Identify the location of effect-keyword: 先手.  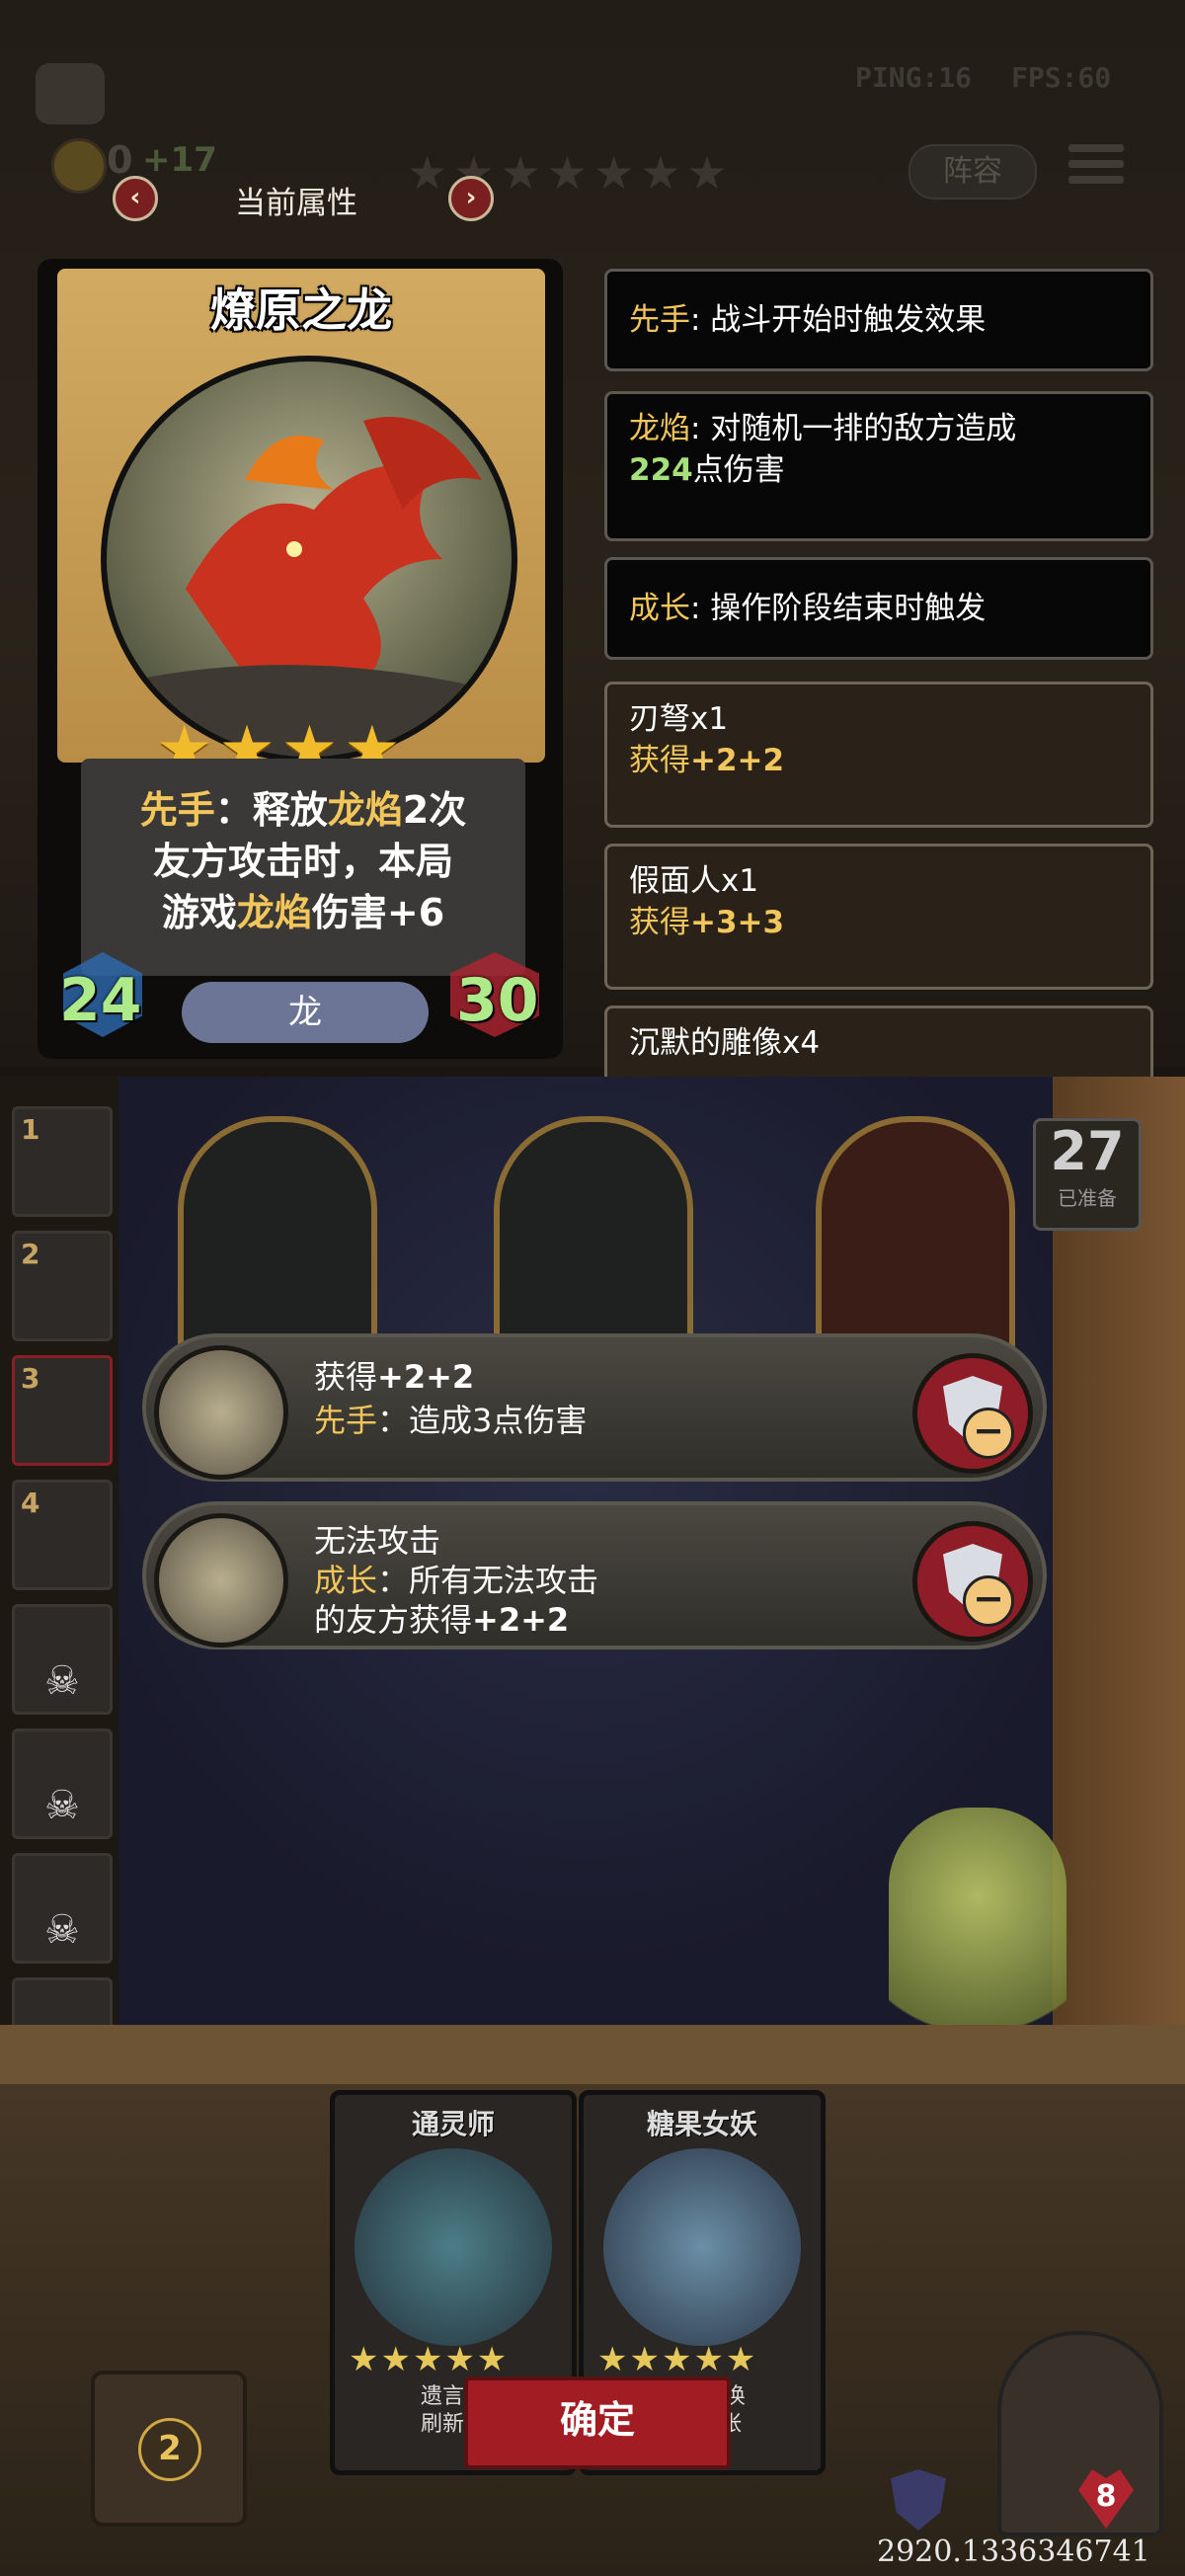
(660, 320).